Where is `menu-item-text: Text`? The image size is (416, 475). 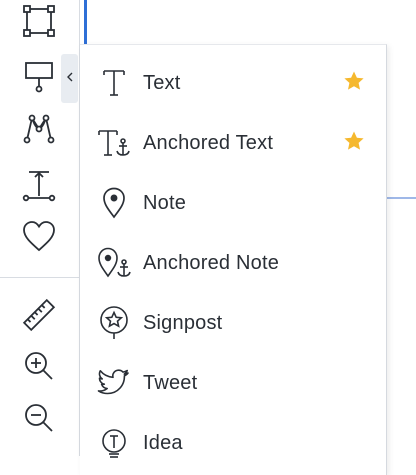 menu-item-text: Text is located at coordinates (233, 83).